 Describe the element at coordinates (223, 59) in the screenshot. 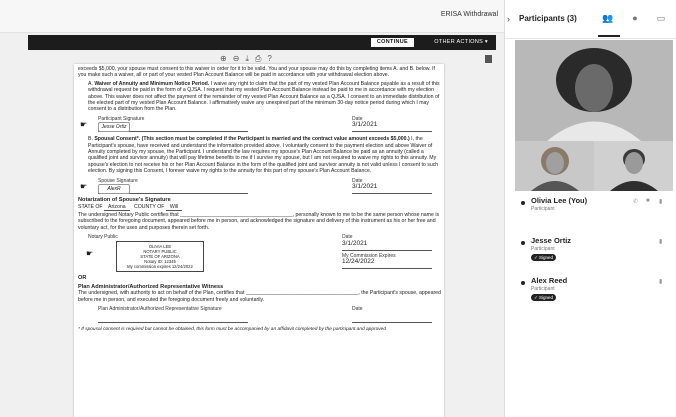

I see `zoom-in-icon: ⊕` at that location.